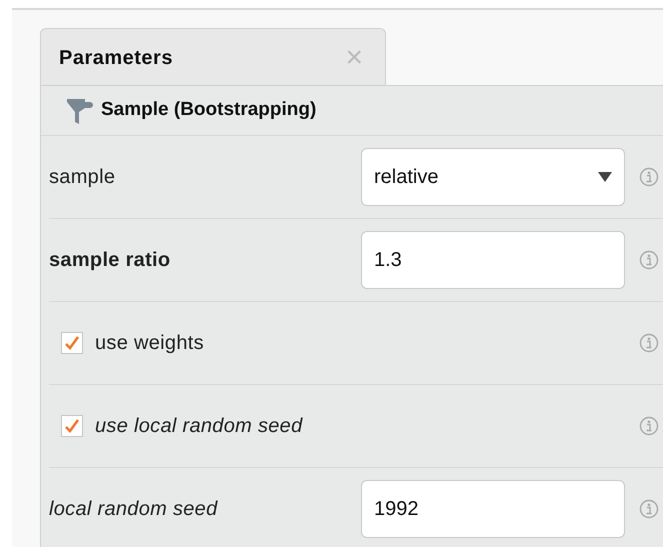  I want to click on input-field: 1.3, so click(493, 260).